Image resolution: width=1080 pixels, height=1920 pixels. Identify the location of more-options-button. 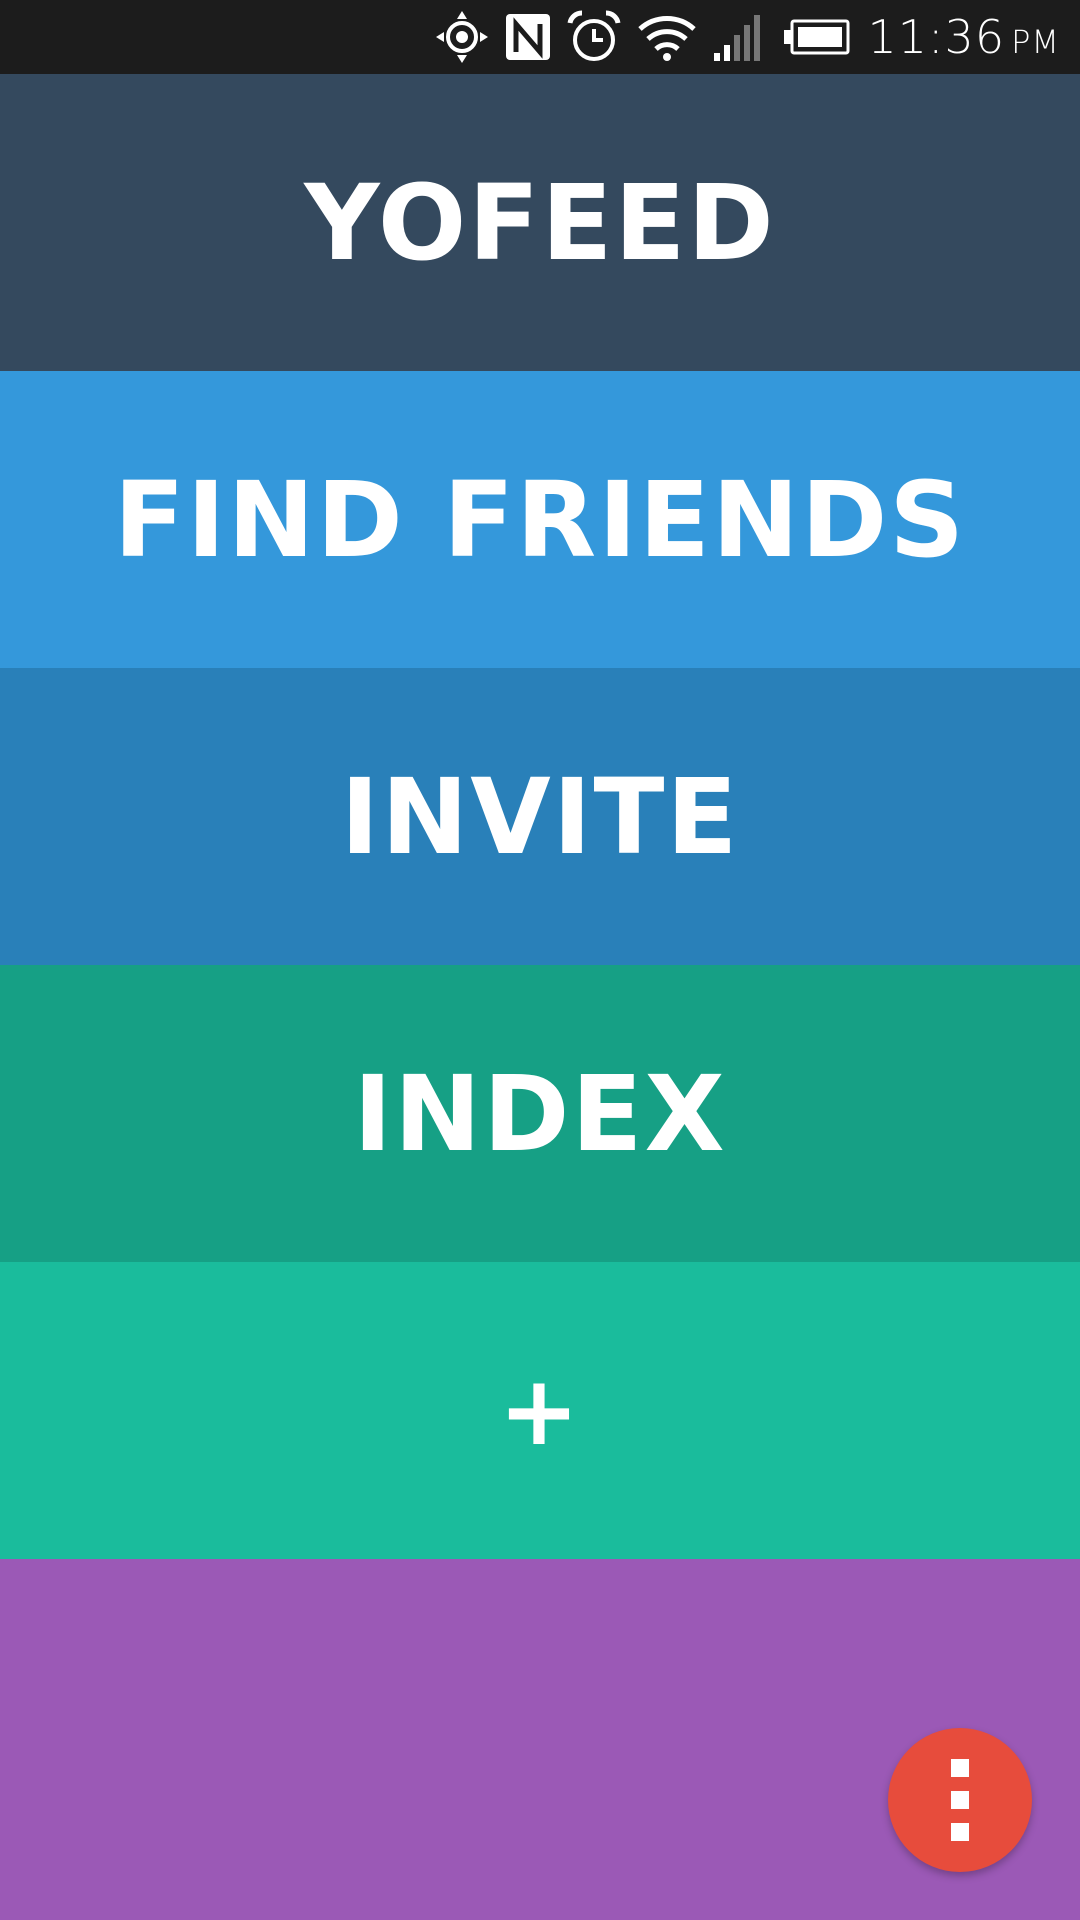
(960, 1800).